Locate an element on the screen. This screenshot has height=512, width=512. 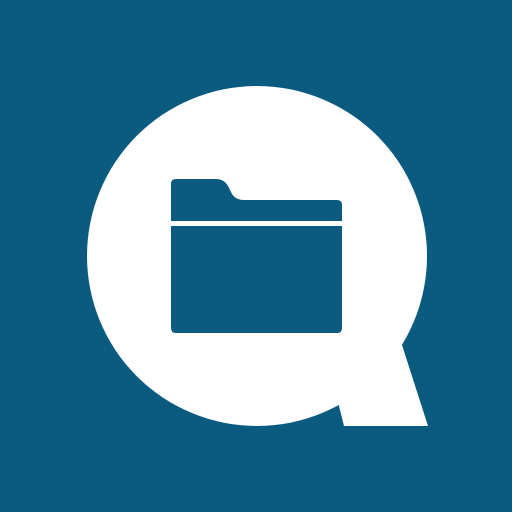
folder-icon is located at coordinates (256, 256).